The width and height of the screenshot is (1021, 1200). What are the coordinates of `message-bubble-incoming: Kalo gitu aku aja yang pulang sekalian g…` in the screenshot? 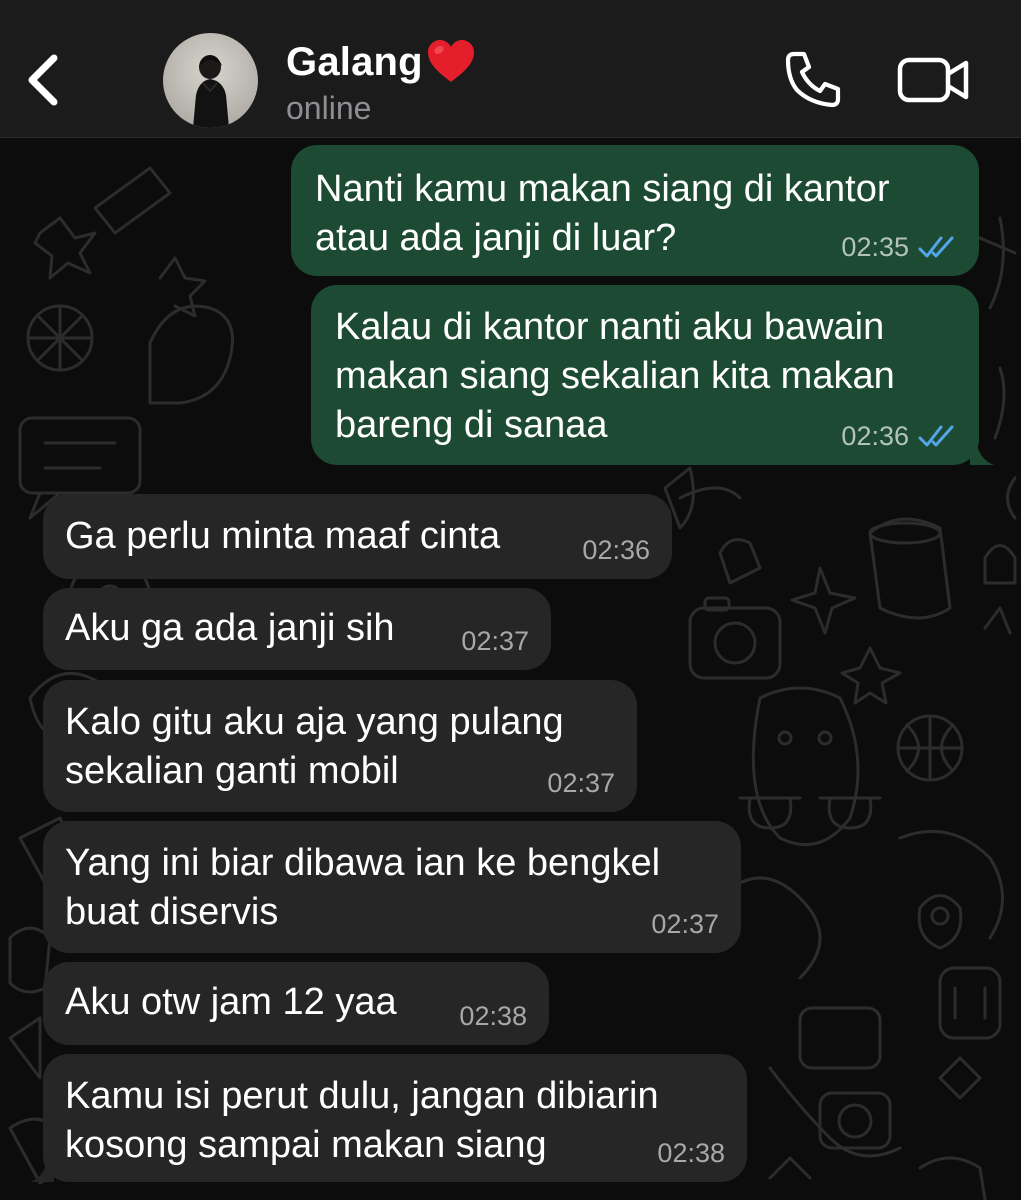 It's located at (340, 746).